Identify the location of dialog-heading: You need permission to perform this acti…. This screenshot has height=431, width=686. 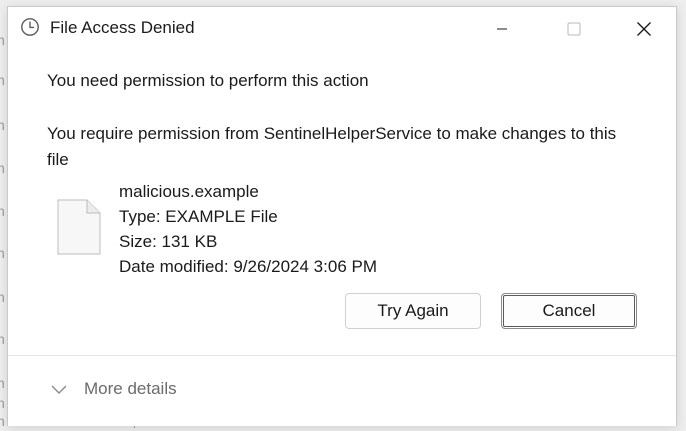
(208, 80).